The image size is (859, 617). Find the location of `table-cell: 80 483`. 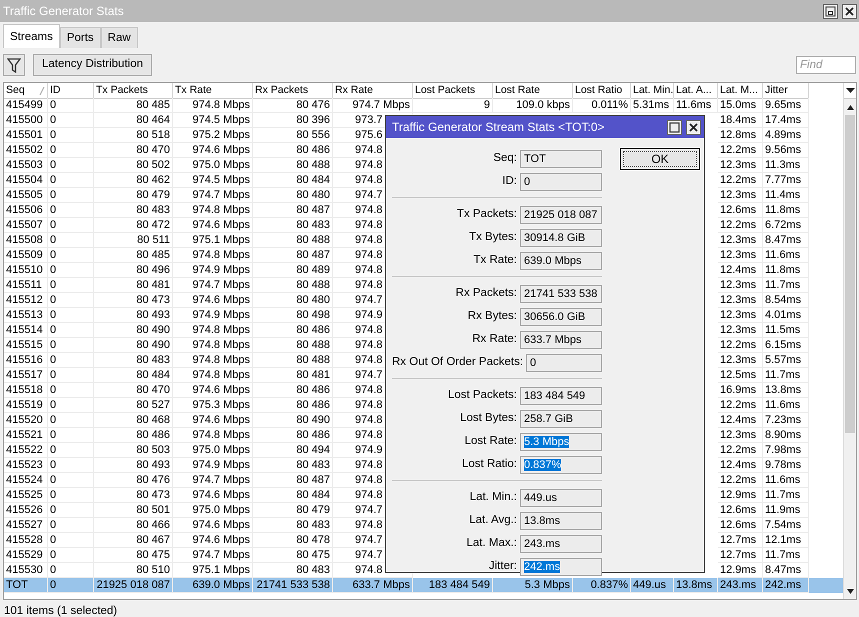

table-cell: 80 483 is located at coordinates (293, 225).